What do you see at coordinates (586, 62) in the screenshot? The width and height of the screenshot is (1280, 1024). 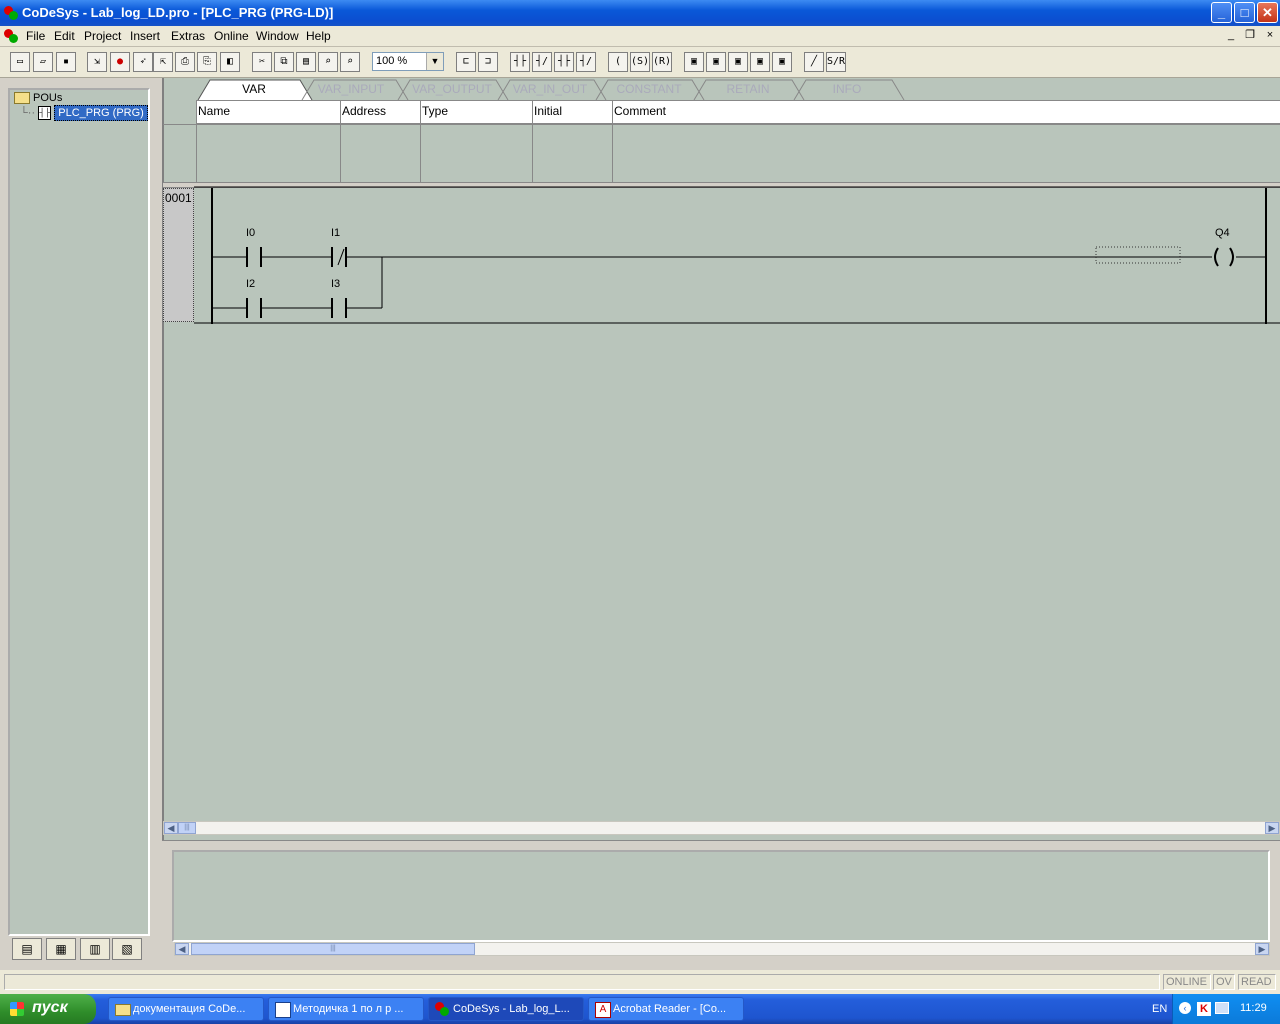 I see `parallel-negated-contact-icon: ┤/├` at bounding box center [586, 62].